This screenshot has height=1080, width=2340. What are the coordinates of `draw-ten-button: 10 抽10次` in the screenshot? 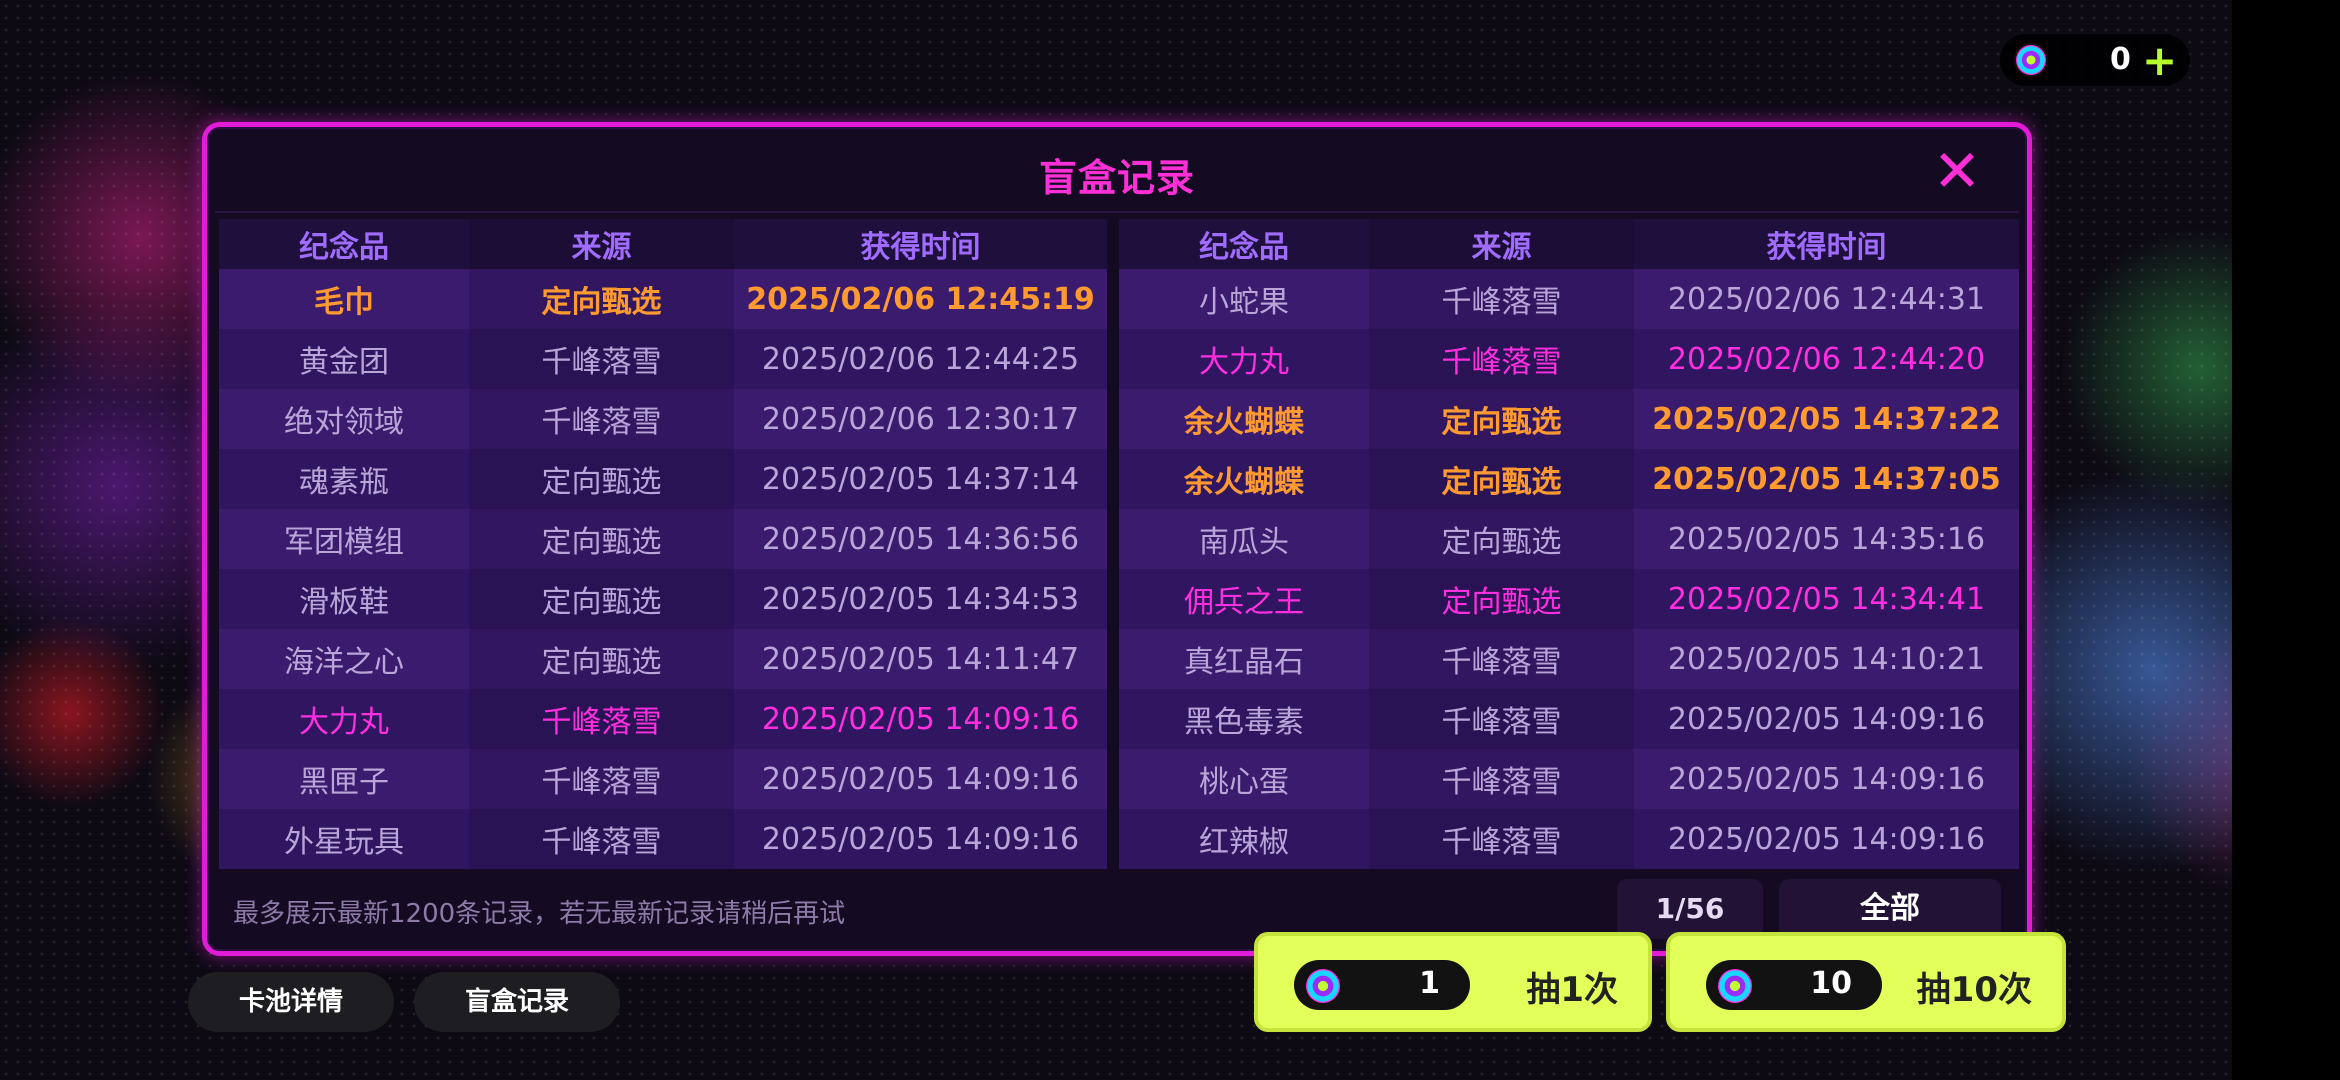 It's located at (1866, 982).